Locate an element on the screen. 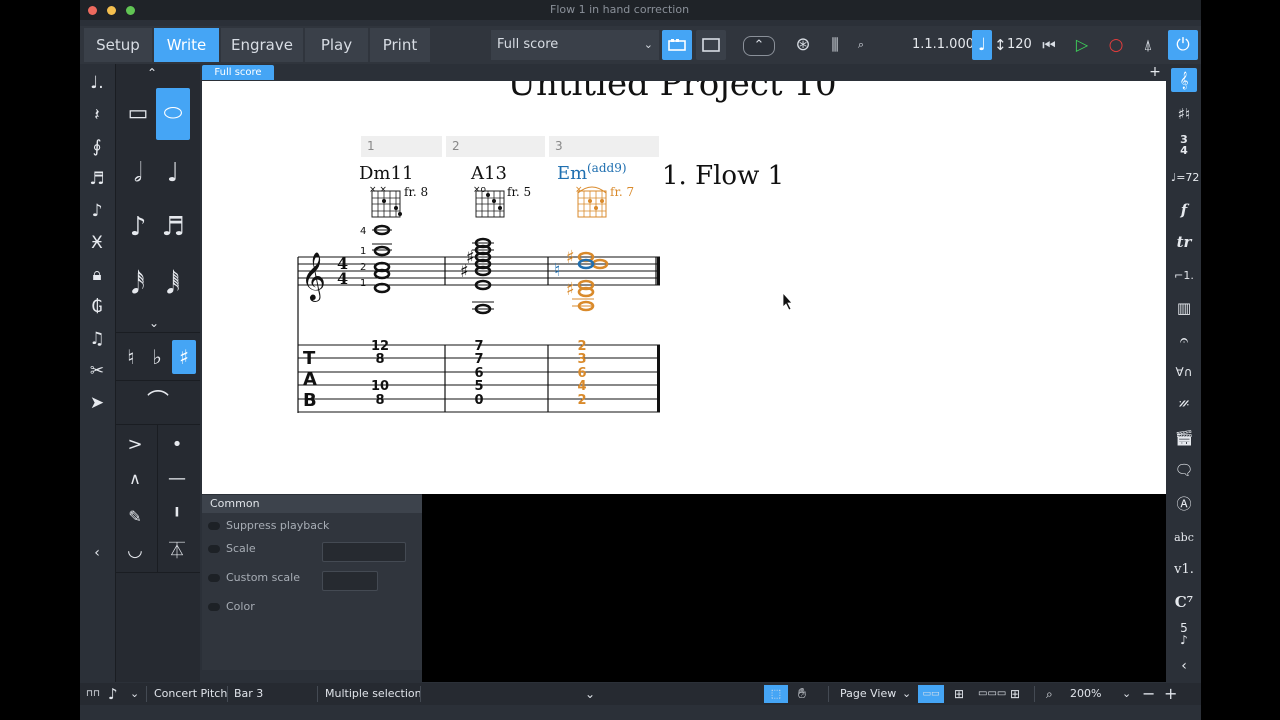 This screenshot has height=720, width=1280. voice-icon: ♫ is located at coordinates (97, 339).